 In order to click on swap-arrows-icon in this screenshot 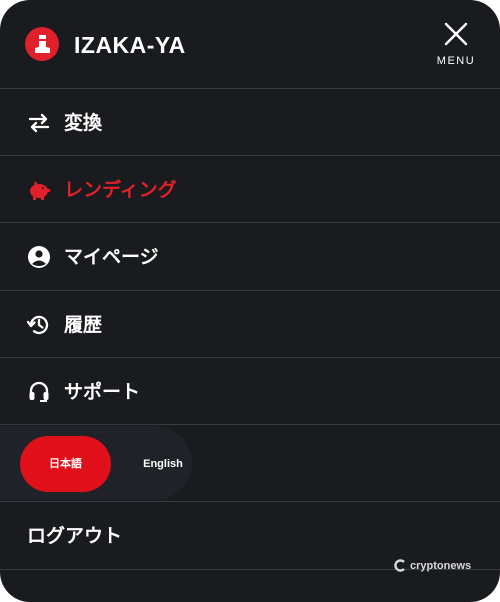, I will do `click(39, 123)`.